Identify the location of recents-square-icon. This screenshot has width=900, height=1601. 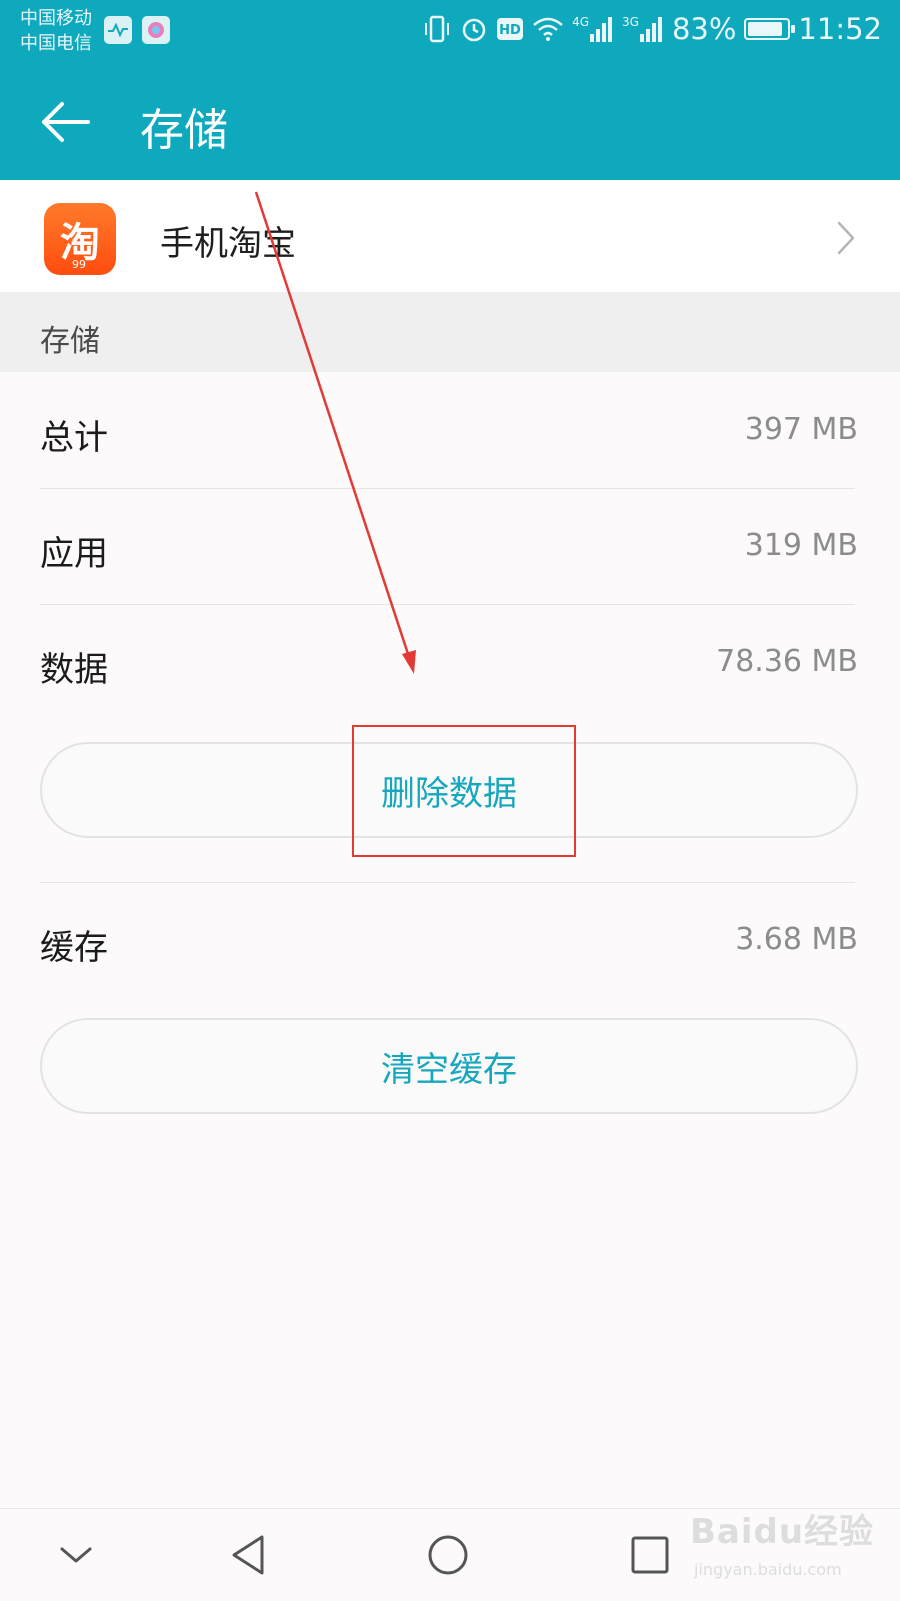
(650, 1555).